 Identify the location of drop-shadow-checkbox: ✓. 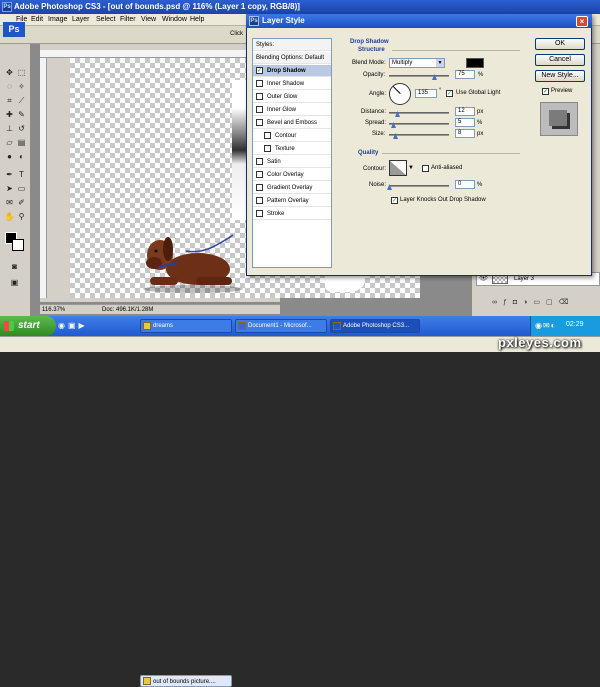
(259, 70).